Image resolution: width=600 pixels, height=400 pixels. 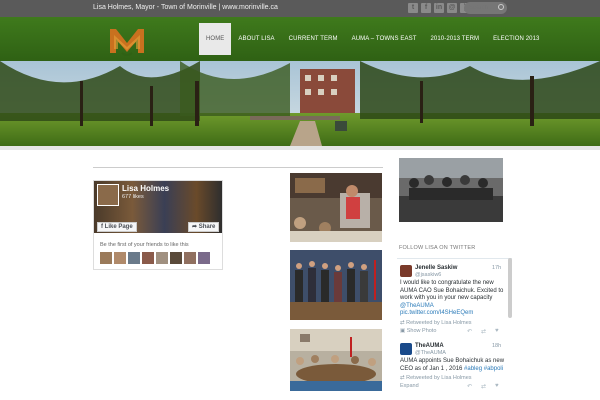 What do you see at coordinates (336, 360) in the screenshot?
I see `gallery-photo-meeting` at bounding box center [336, 360].